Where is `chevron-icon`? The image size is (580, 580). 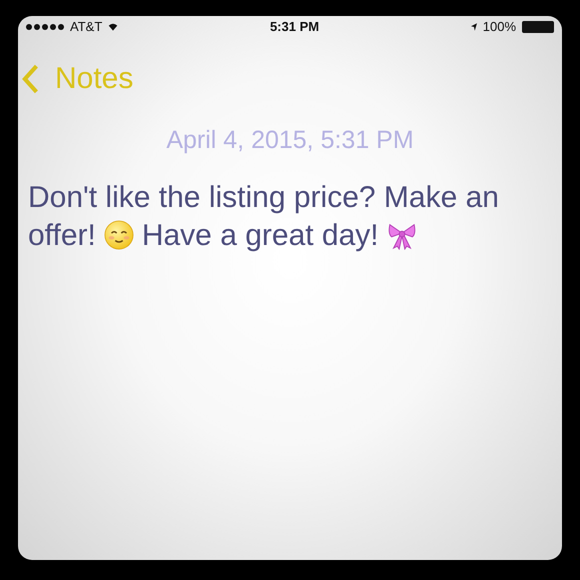
chevron-icon is located at coordinates (30, 79).